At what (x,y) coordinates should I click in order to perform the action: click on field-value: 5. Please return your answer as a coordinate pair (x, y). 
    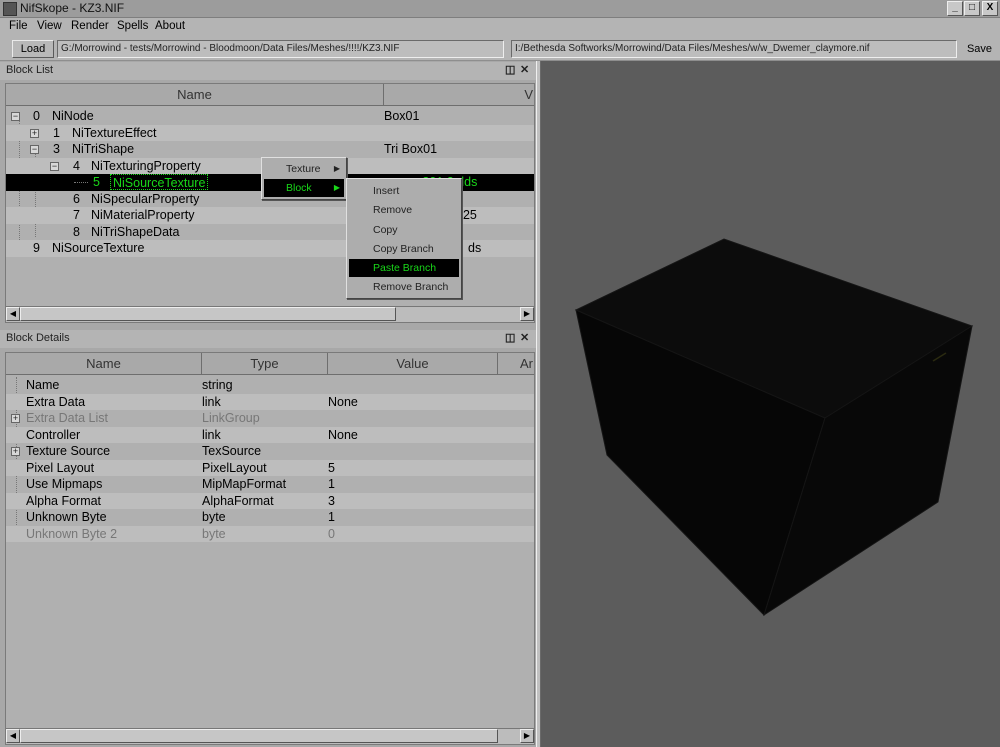
    Looking at the image, I should click on (331, 468).